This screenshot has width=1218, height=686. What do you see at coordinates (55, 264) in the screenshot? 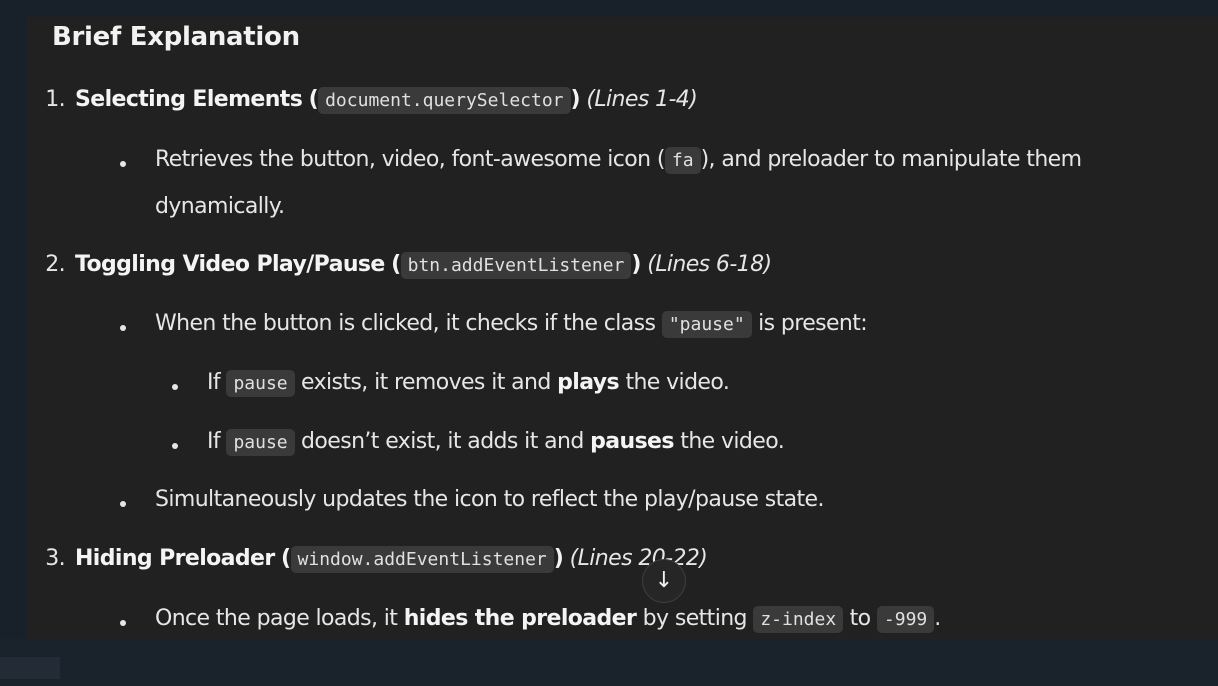
I see `list-number: 2.` at bounding box center [55, 264].